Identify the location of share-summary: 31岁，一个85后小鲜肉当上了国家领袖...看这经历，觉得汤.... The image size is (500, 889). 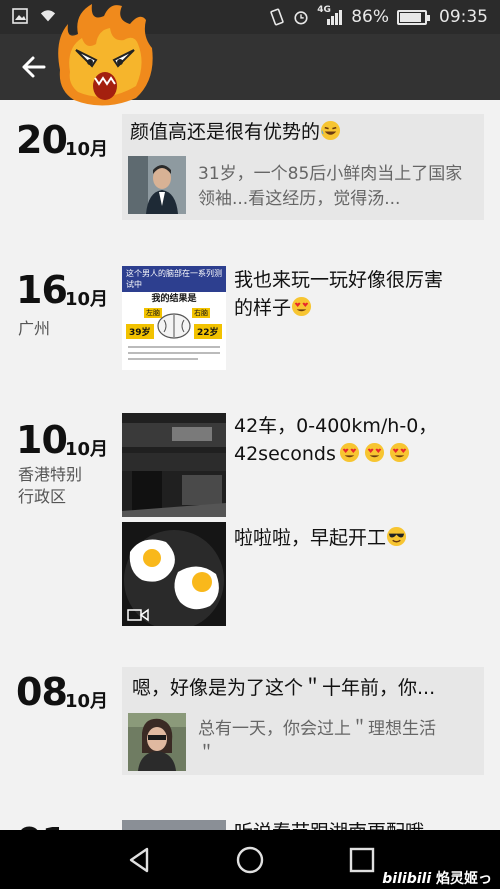
(330, 186).